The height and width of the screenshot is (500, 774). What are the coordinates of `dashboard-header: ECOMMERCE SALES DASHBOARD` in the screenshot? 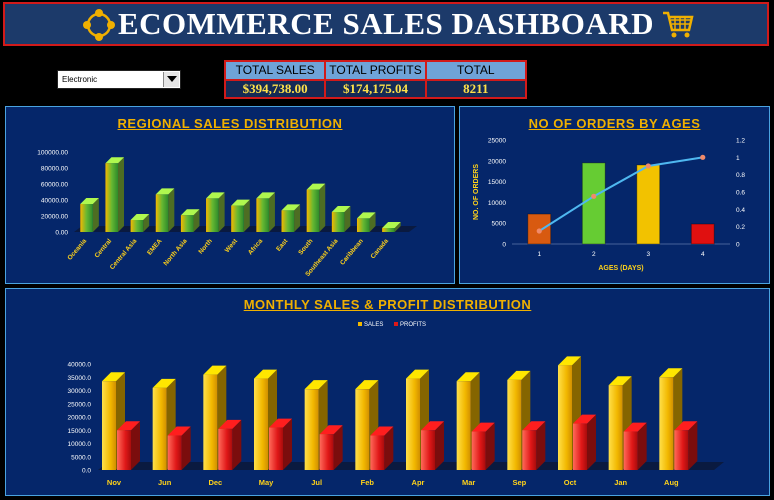 It's located at (386, 24).